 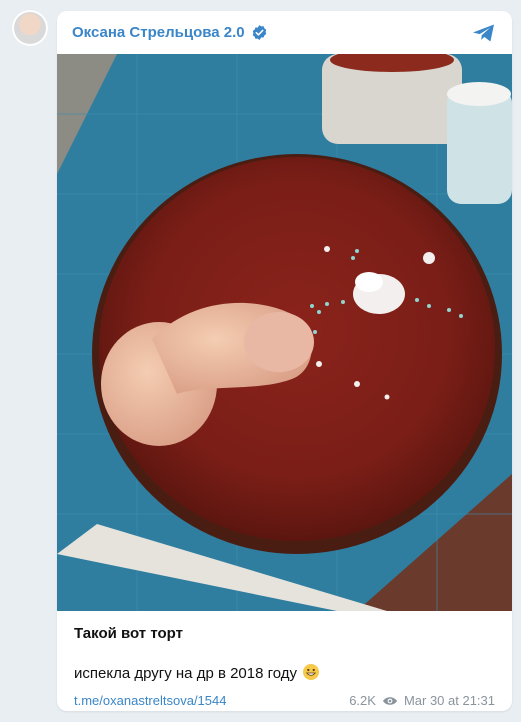 I want to click on telegram-share-icon, so click(x=484, y=33).